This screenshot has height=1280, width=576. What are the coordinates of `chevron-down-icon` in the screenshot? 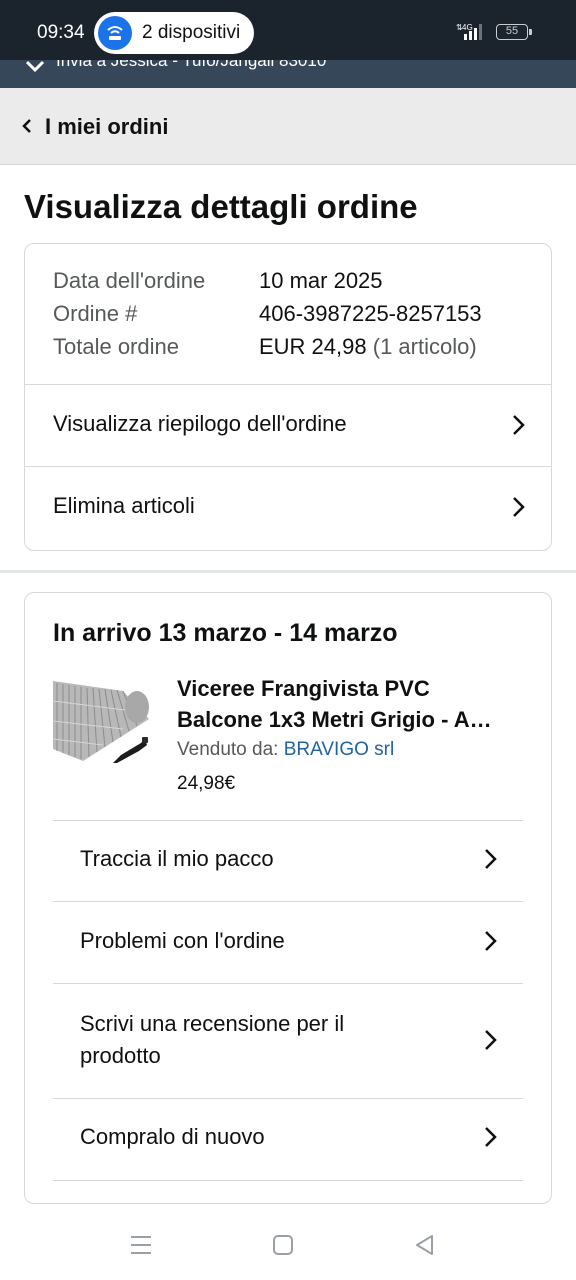 It's located at (35, 66).